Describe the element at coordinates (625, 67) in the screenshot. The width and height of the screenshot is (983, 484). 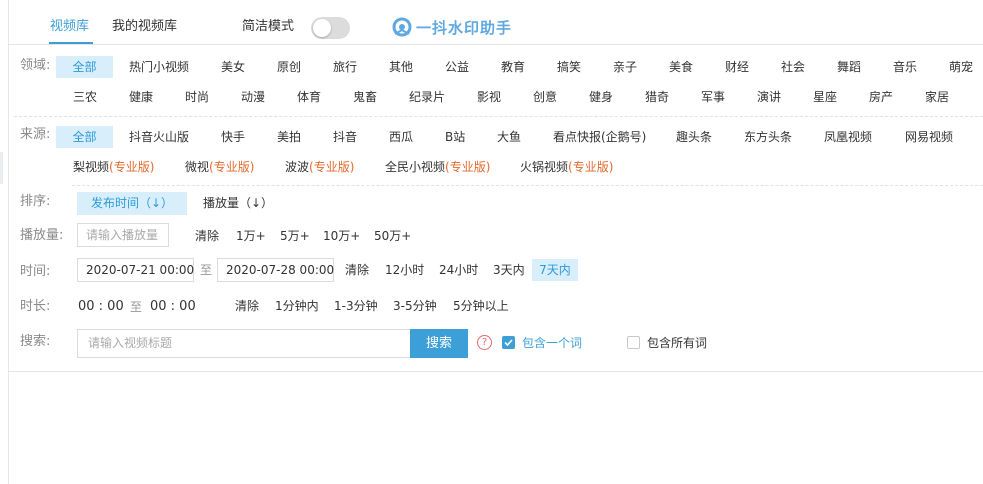
I see `domain-option: 亲子` at that location.